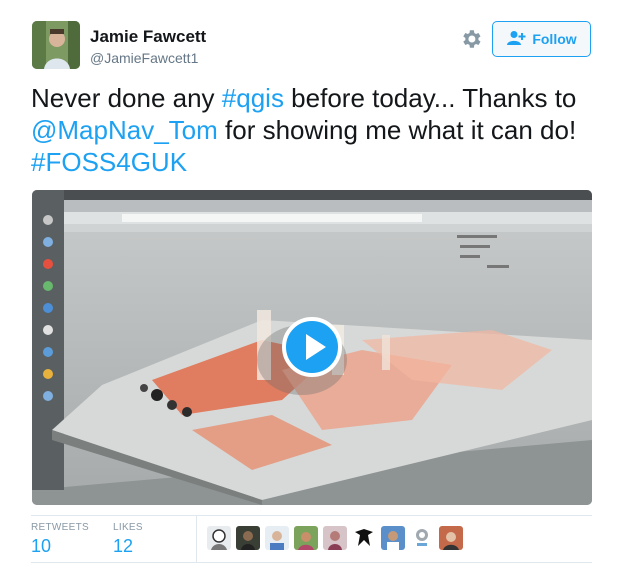  Describe the element at coordinates (311, 515) in the screenshot. I see `stats-top-divider` at that location.